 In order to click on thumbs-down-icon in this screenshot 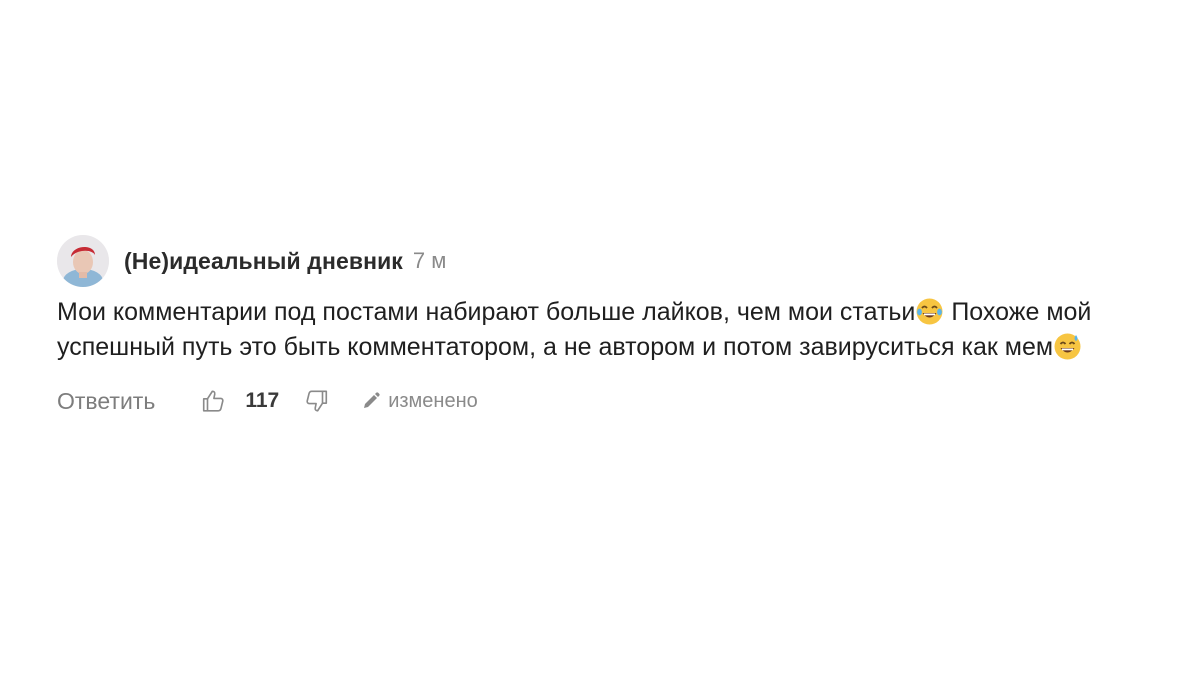, I will do `click(317, 401)`.